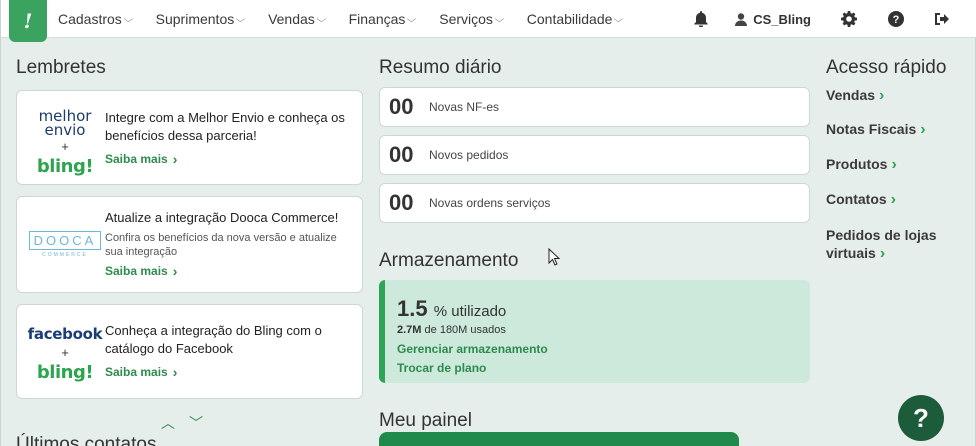 The height and width of the screenshot is (446, 976). I want to click on quick-link-vendas: Vendas ›, so click(855, 95).